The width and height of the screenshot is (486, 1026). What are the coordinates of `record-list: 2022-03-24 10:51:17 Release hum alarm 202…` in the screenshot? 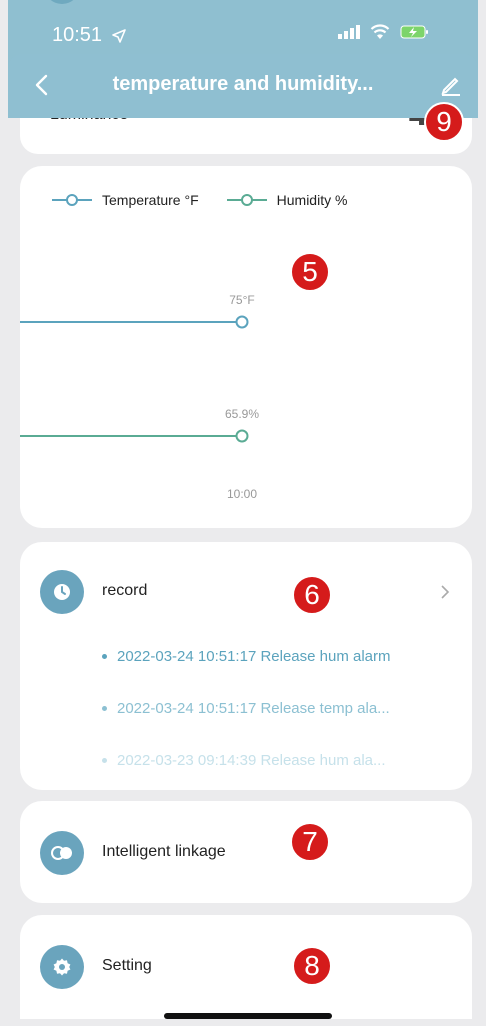 It's located at (246, 708).